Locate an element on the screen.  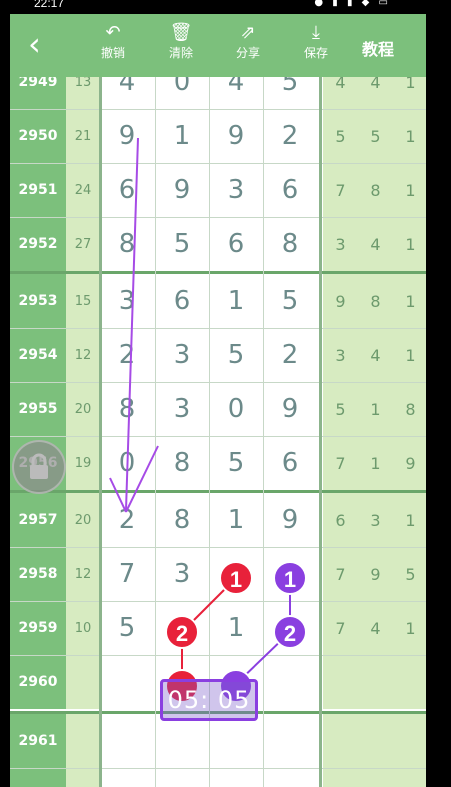
issue-number: 2950 is located at coordinates (38, 136).